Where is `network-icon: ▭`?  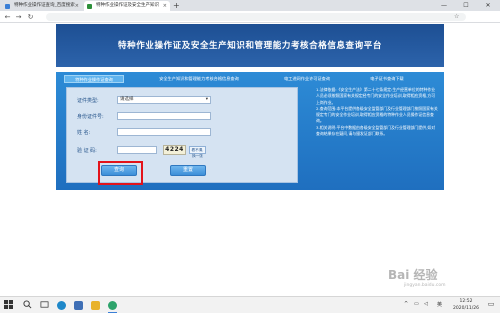
network-icon: ▭ is located at coordinates (416, 304).